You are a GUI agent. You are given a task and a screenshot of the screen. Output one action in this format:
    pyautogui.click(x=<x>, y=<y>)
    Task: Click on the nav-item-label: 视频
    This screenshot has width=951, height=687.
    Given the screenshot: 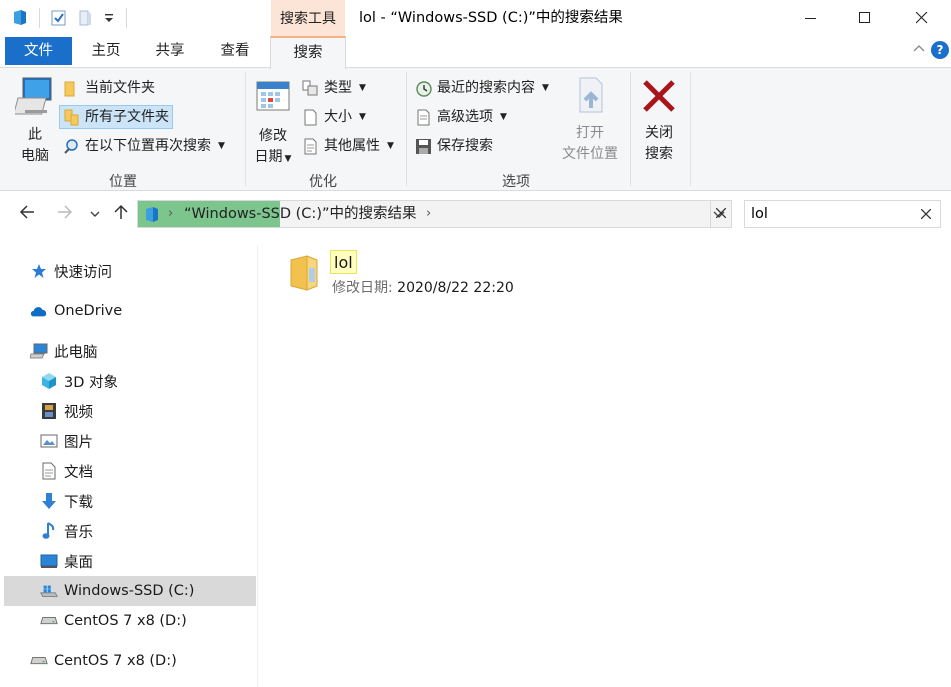 What is the action you would take?
    pyautogui.click(x=78, y=412)
    